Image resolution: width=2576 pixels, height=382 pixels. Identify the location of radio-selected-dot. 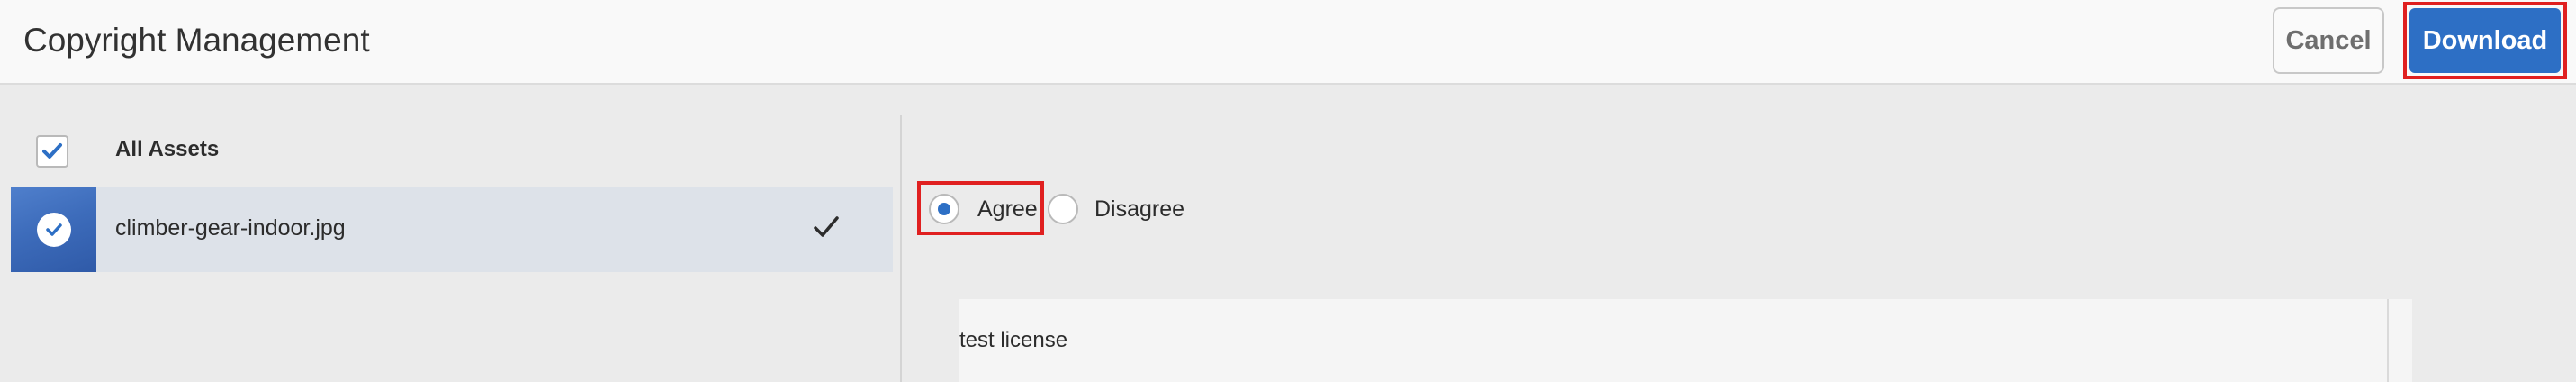
(944, 209).